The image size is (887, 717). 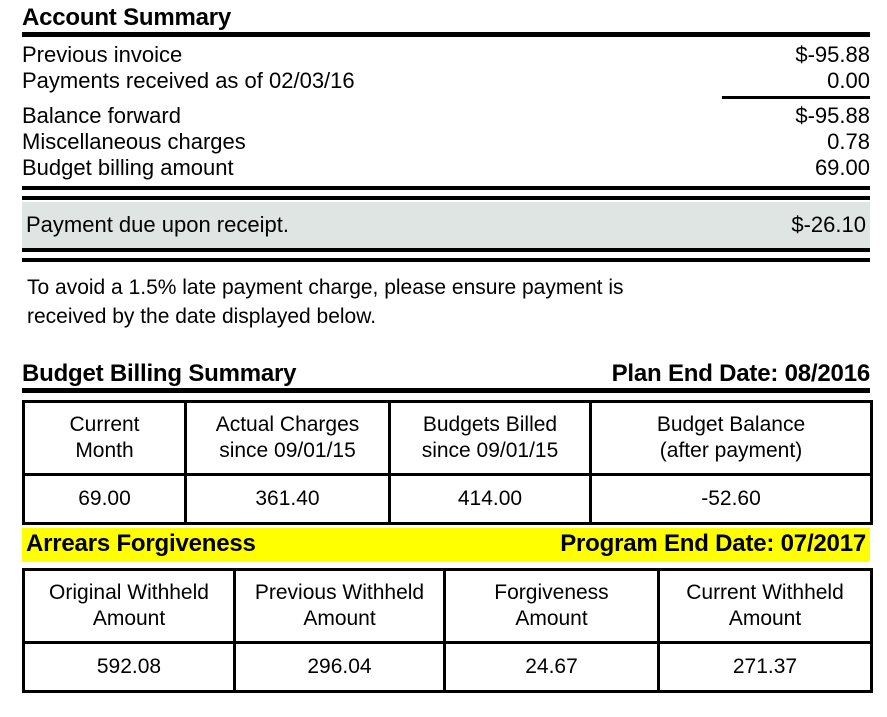 I want to click on account-summary-title: Account Summary, so click(x=127, y=17).